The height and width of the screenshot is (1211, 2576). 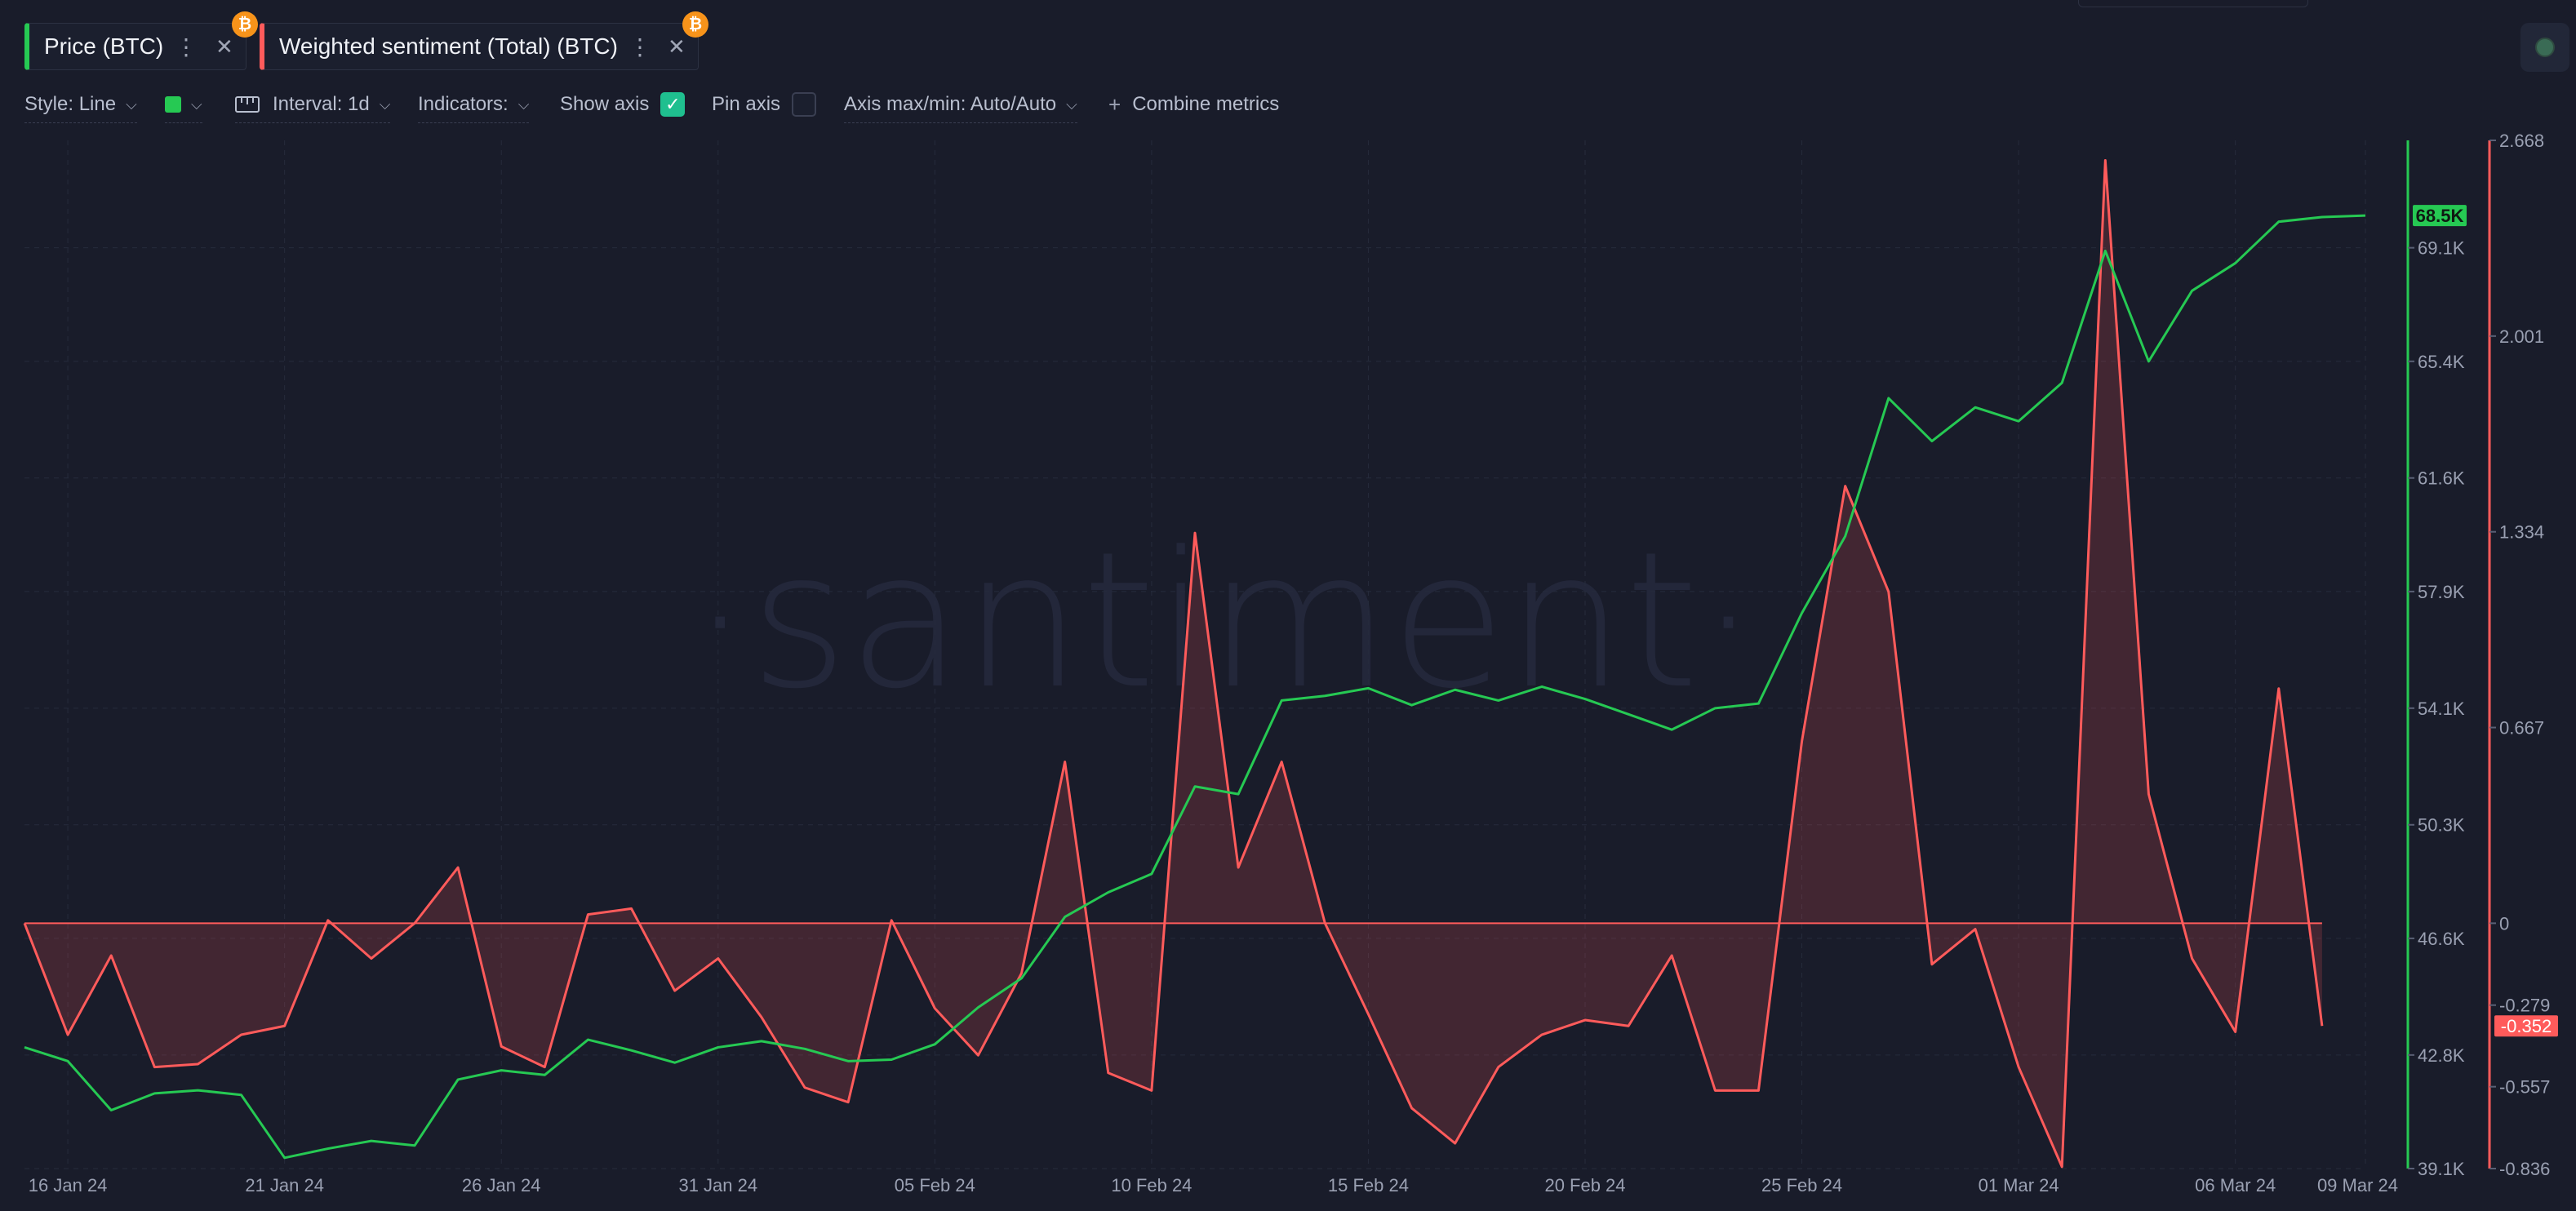 What do you see at coordinates (2441, 1169) in the screenshot?
I see `price-axis-tick-label: 39.1K` at bounding box center [2441, 1169].